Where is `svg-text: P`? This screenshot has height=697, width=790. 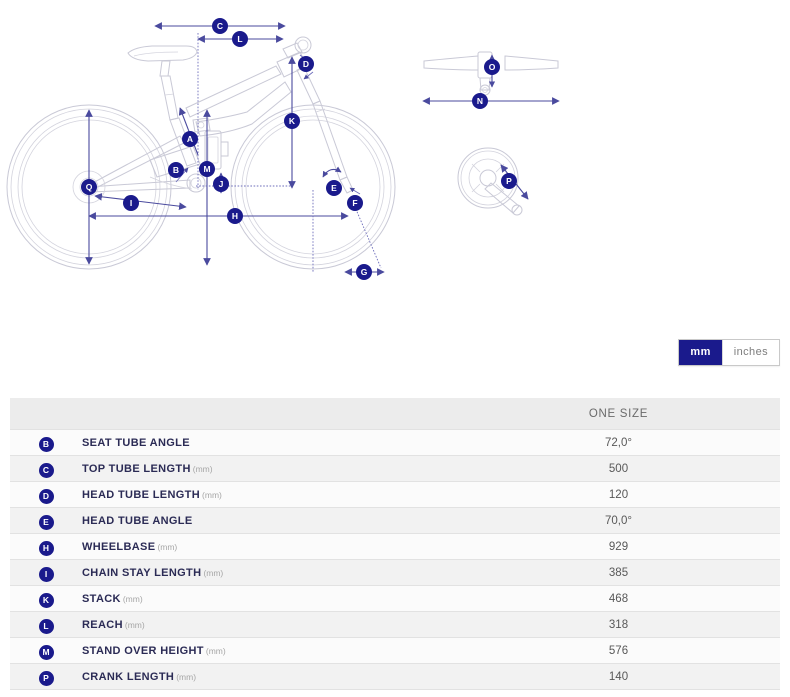 svg-text: P is located at coordinates (509, 181).